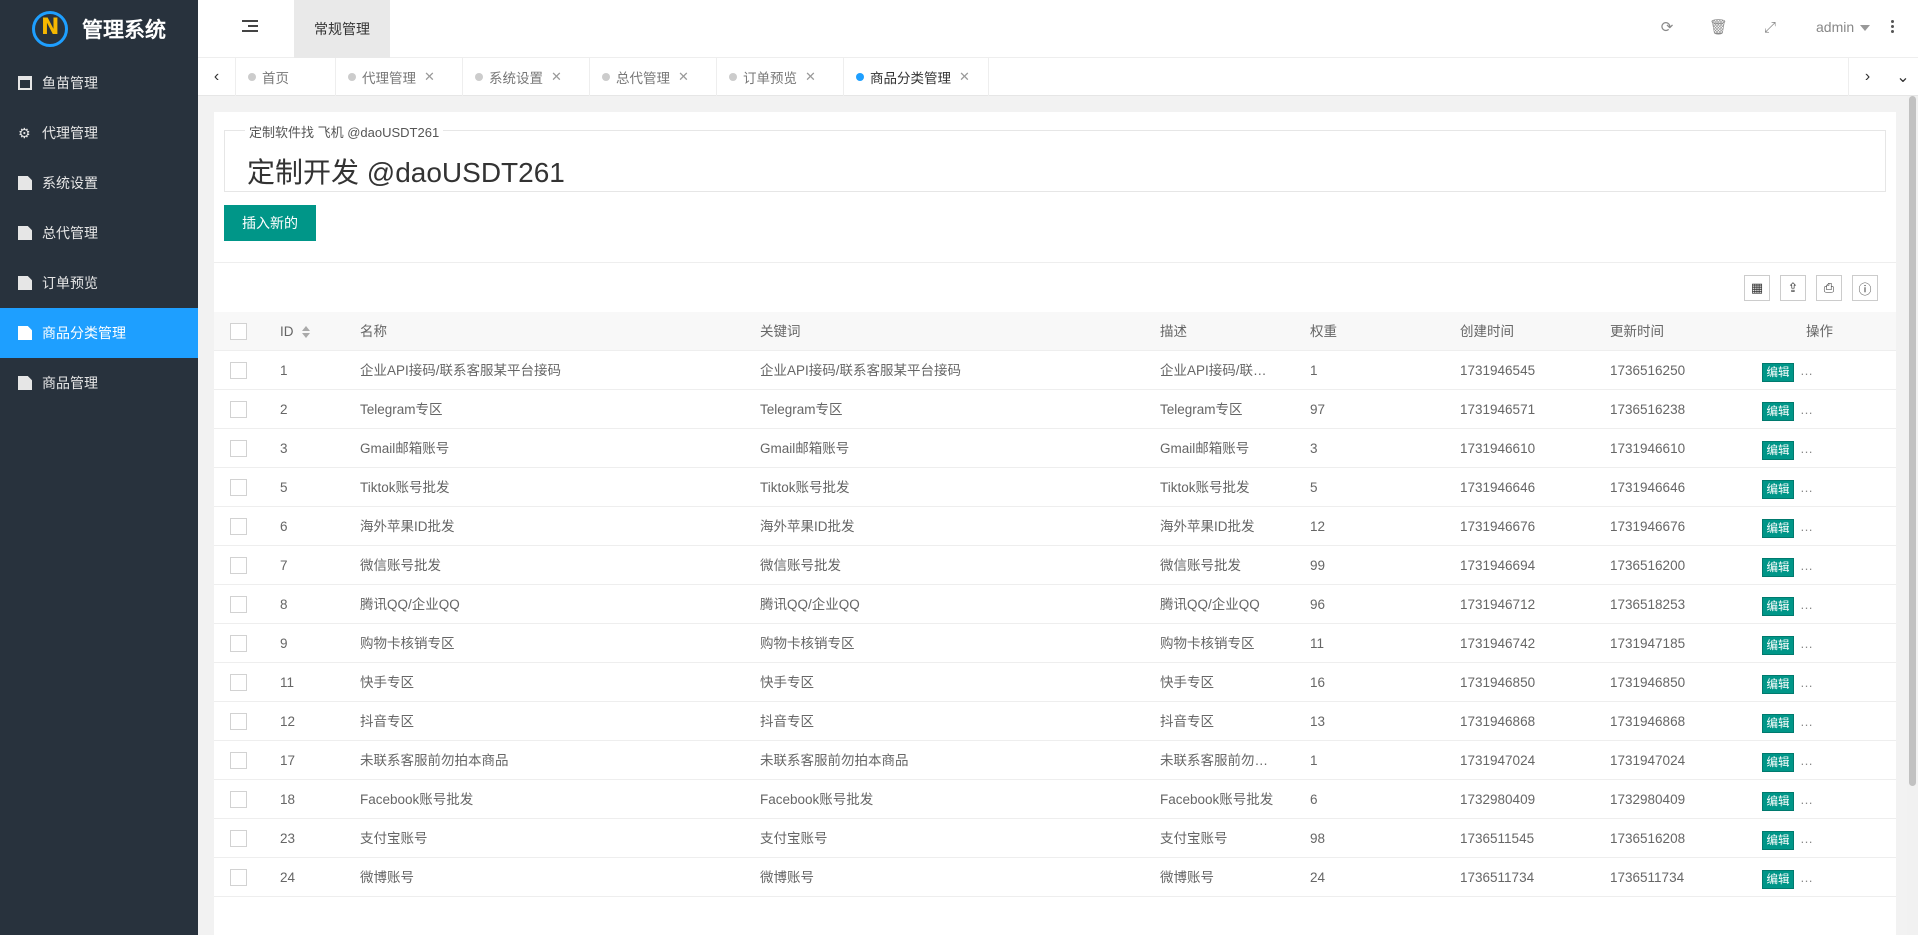  Describe the element at coordinates (99, 333) in the screenshot. I see `sidebar-item-category-management: 商品分类管理` at that location.